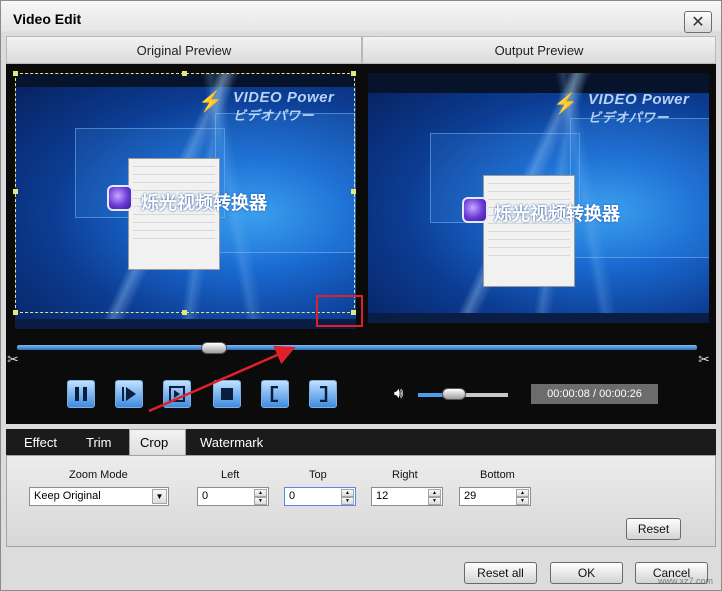 The height and width of the screenshot is (591, 722). I want to click on left-value: 0, so click(205, 496).